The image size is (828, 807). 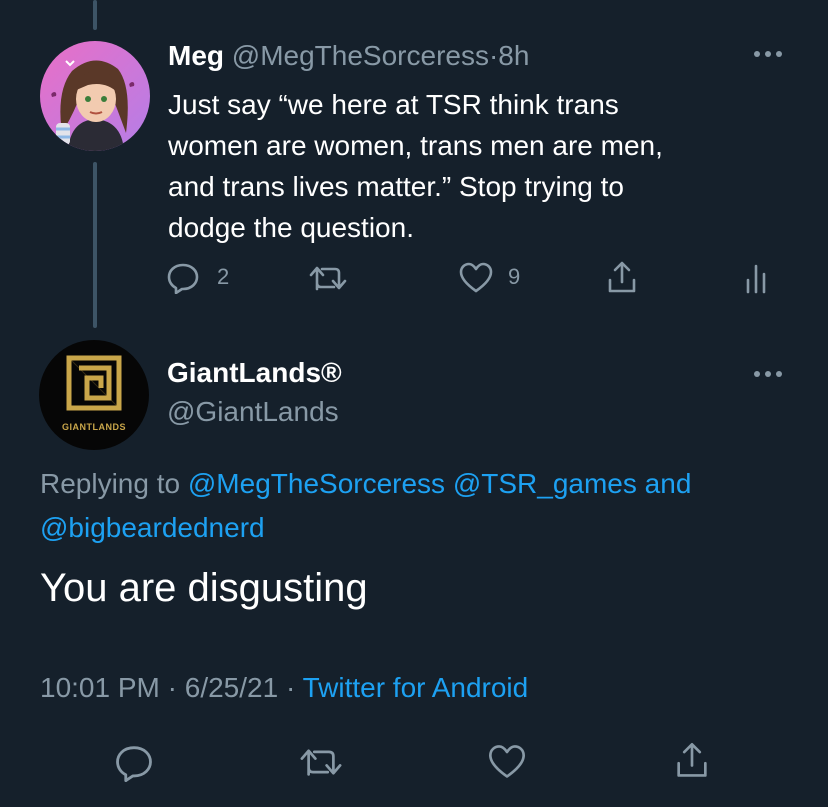 What do you see at coordinates (95, 15) in the screenshot?
I see `thread-line-top` at bounding box center [95, 15].